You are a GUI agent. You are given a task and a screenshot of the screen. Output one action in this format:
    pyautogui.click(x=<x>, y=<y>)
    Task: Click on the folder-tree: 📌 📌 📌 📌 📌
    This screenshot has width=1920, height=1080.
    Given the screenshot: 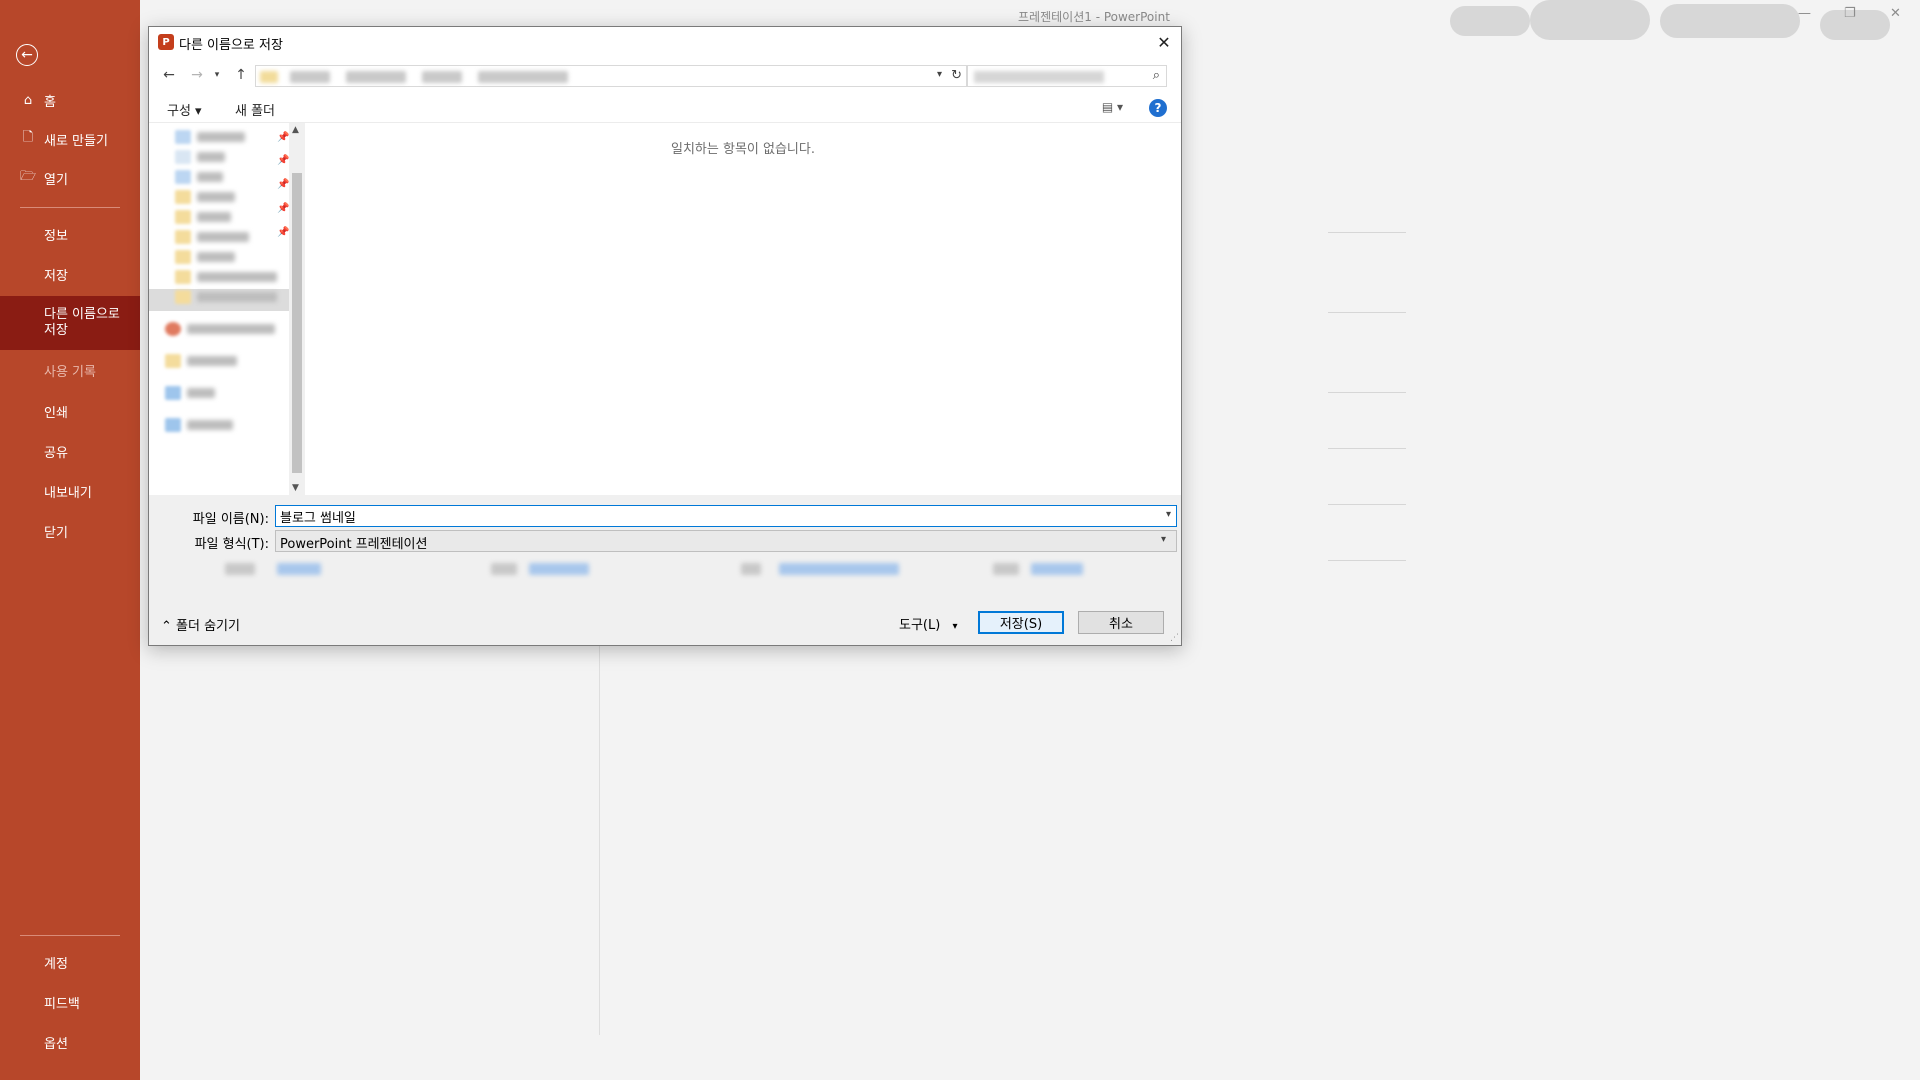 What is the action you would take?
    pyautogui.click(x=219, y=309)
    